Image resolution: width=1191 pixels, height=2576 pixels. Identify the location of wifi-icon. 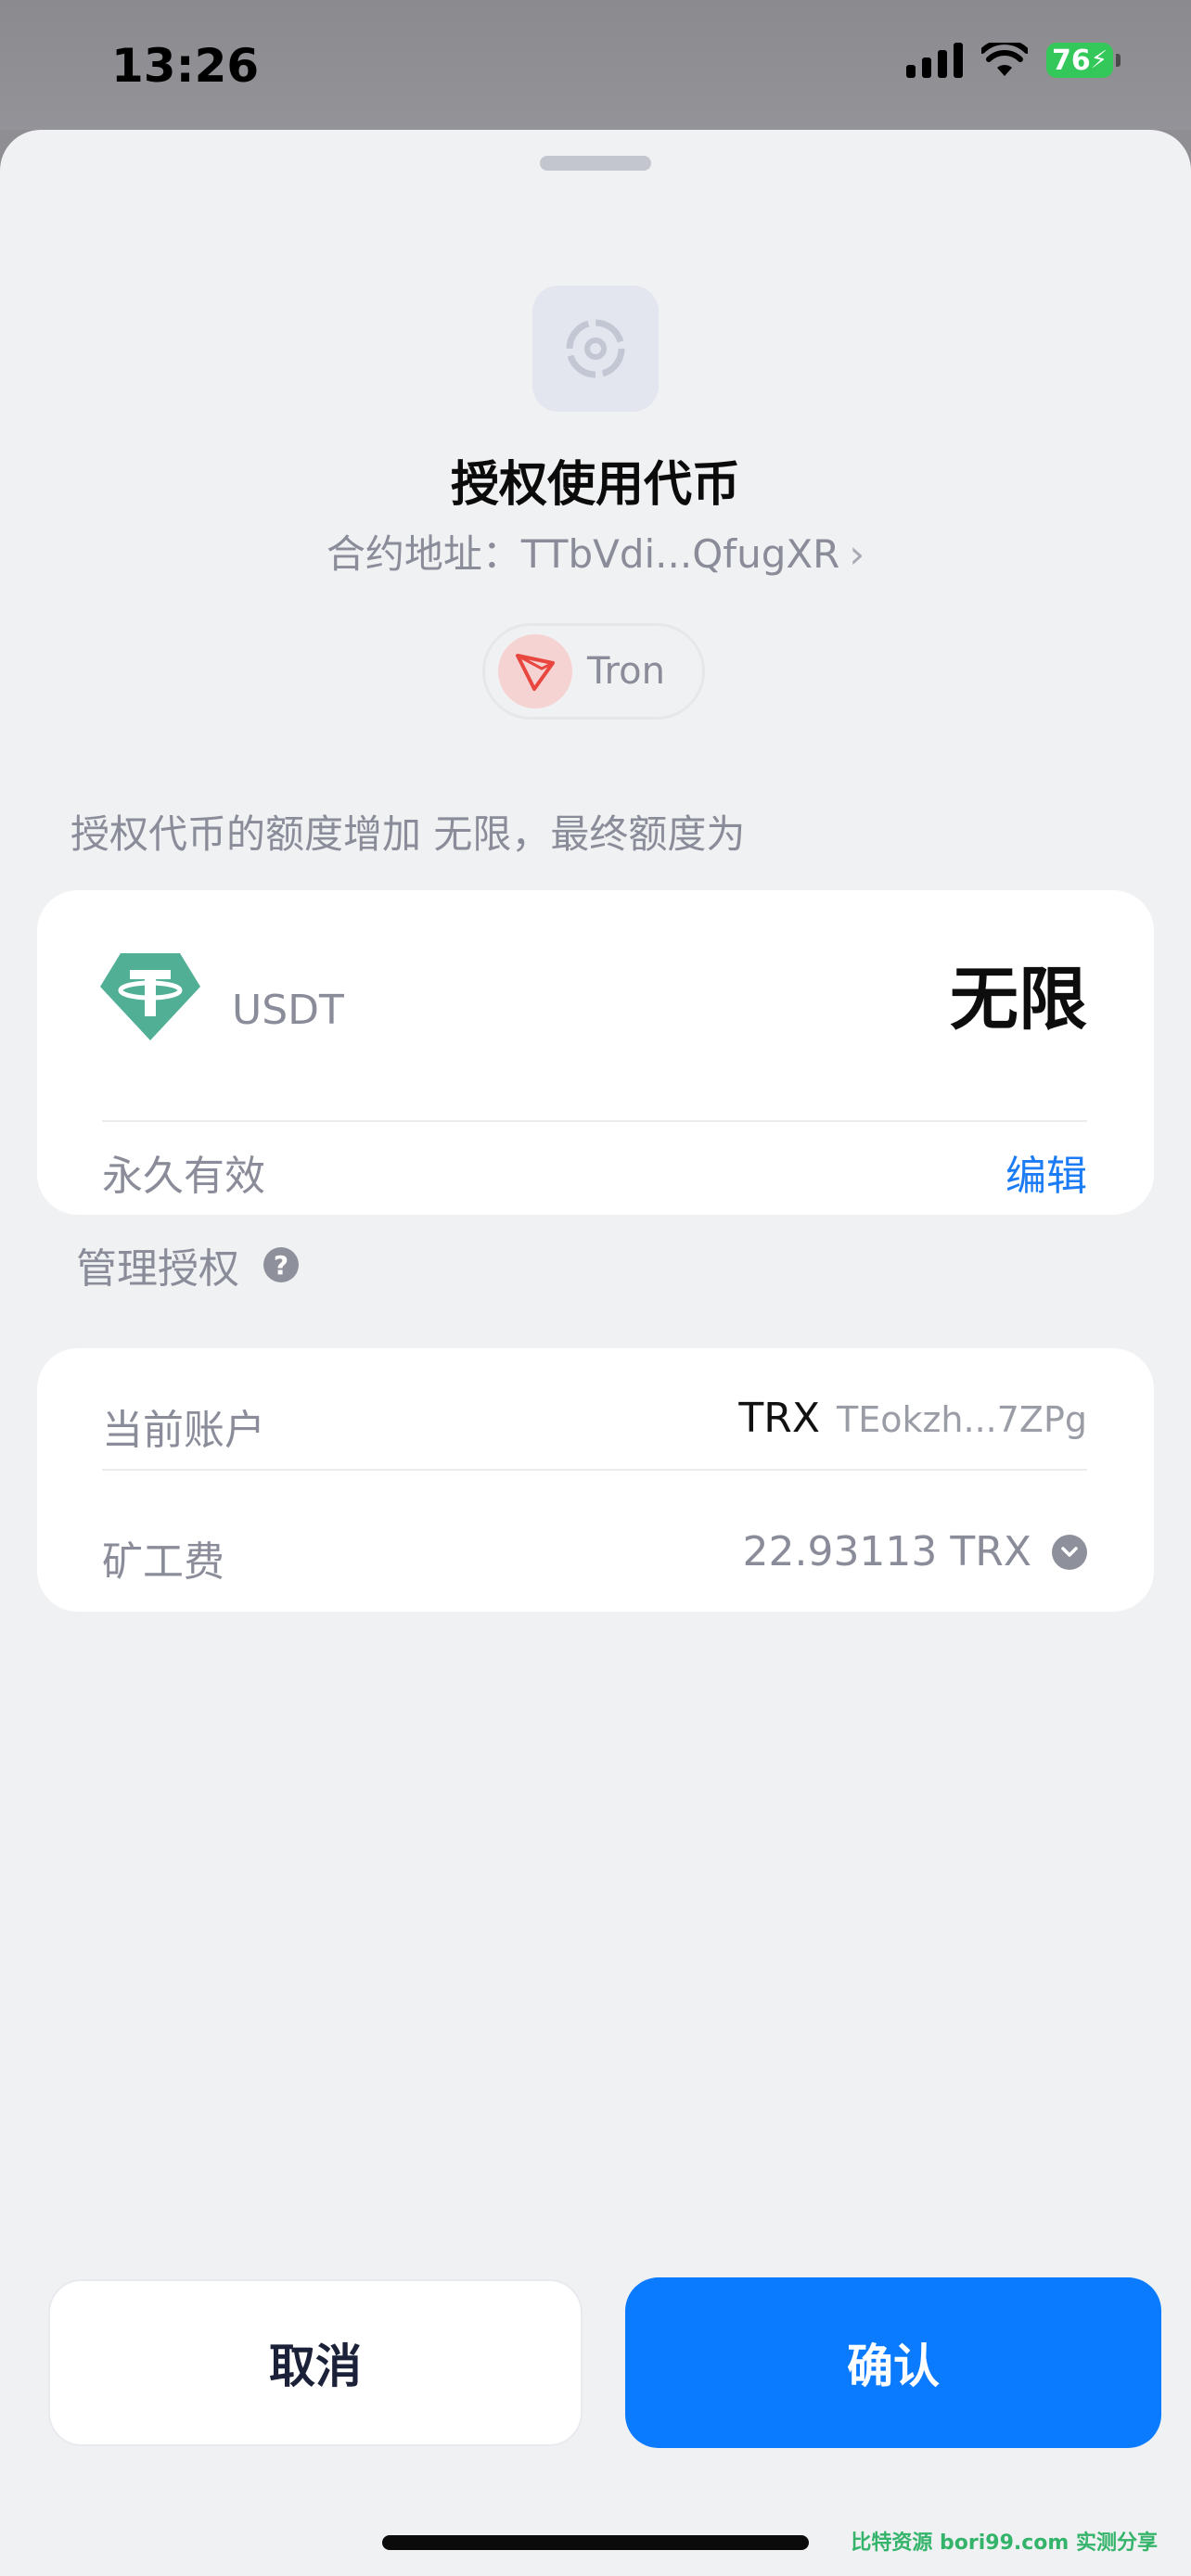
(1004, 59).